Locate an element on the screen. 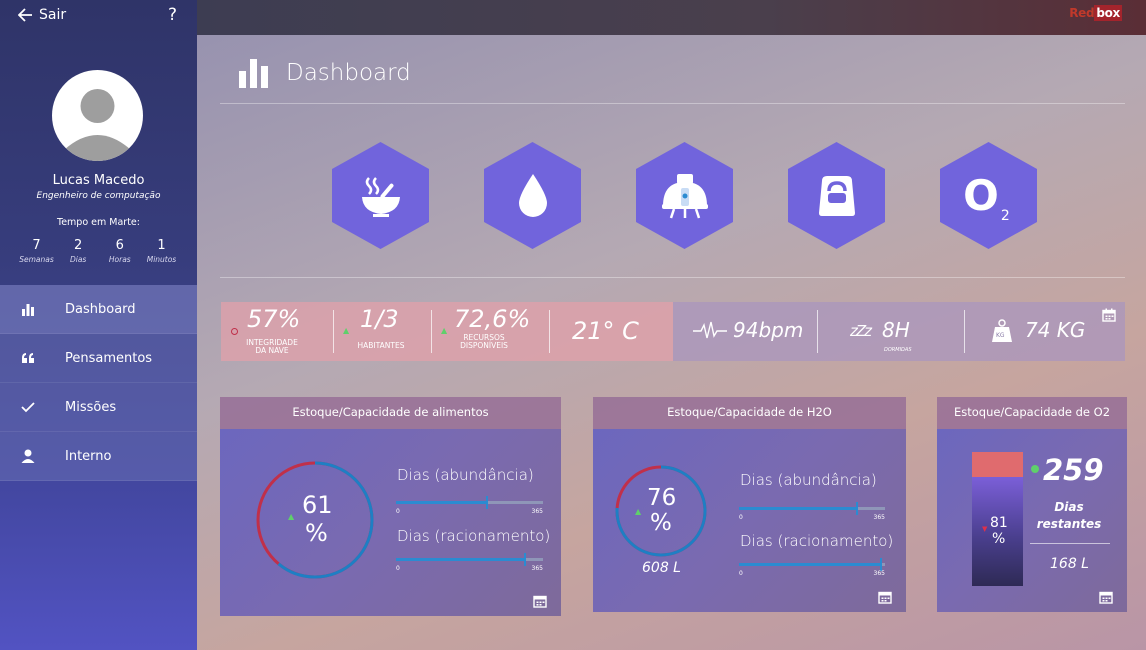 The image size is (1146, 650). gauge-arrow-up: ▲ is located at coordinates (638, 511).